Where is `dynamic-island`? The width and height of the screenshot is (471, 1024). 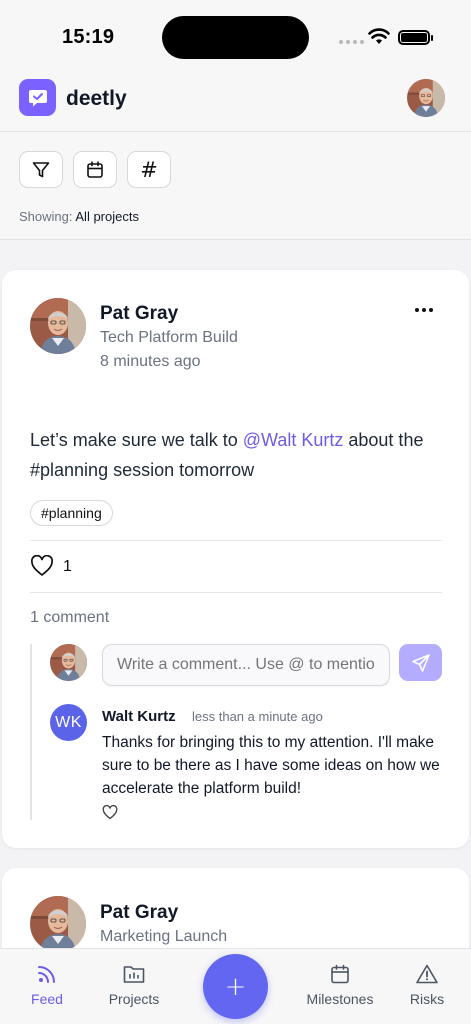 dynamic-island is located at coordinates (235, 37).